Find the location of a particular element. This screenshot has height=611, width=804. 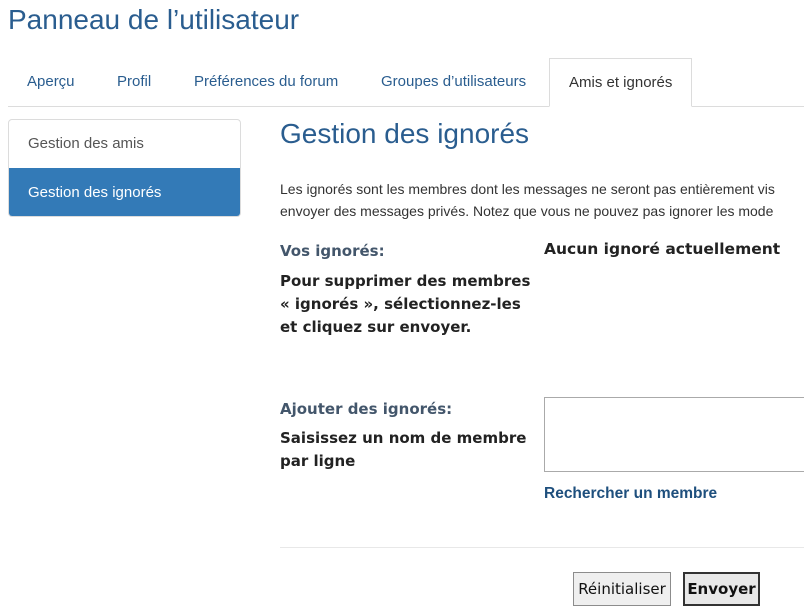

find-member-link: Rechercher un membre is located at coordinates (630, 494).